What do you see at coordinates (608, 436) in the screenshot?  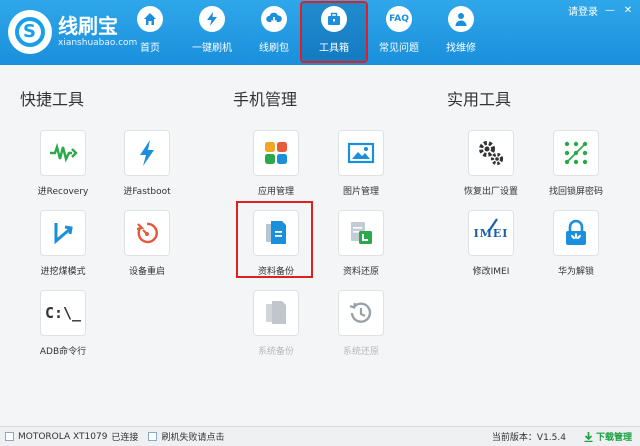 I see `download-manager-button: 下载管理` at bounding box center [608, 436].